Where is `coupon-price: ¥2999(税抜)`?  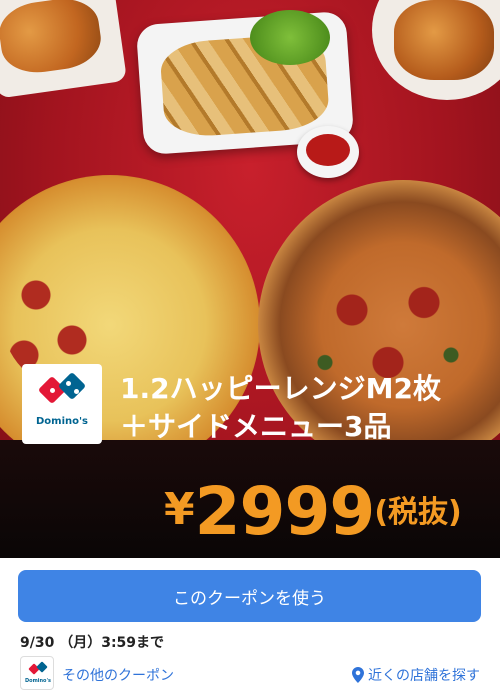
coupon-price: ¥2999(税抜) is located at coordinates (313, 511).